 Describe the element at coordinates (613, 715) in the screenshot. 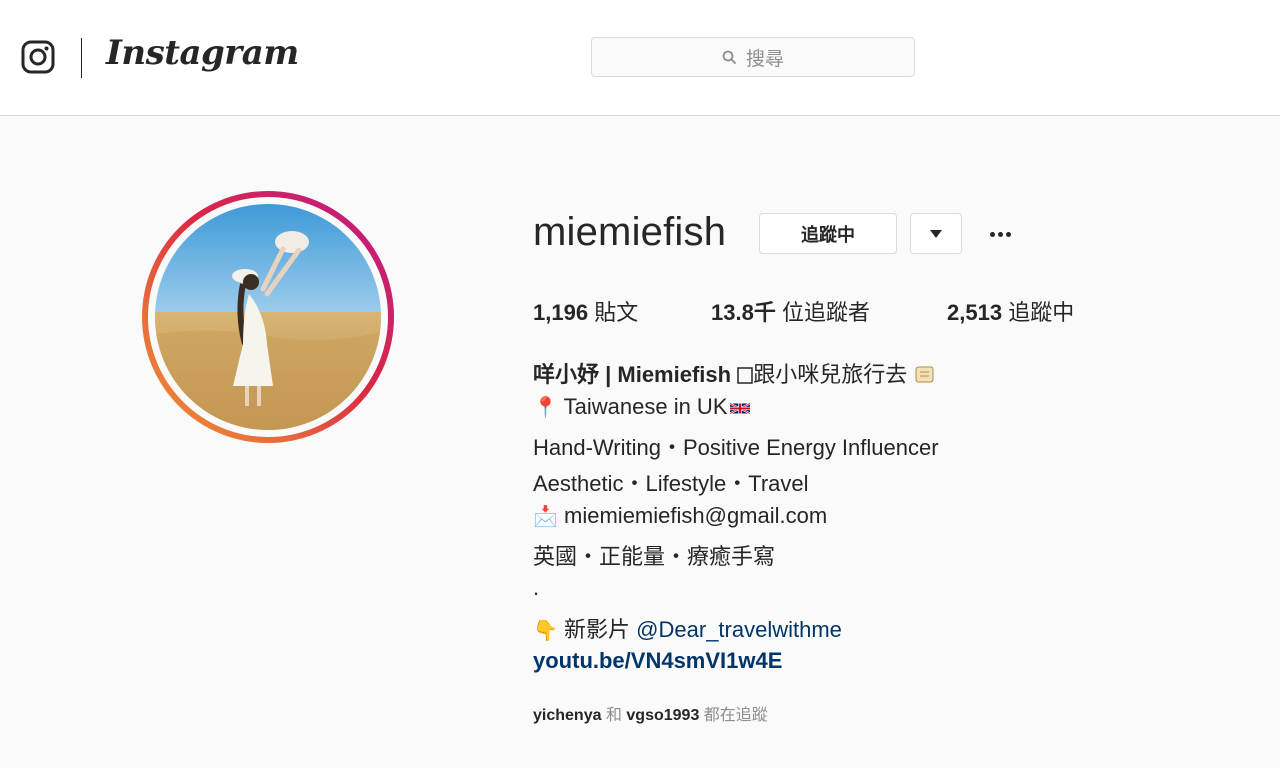

I see `followed-by-conjunction: 和` at that location.